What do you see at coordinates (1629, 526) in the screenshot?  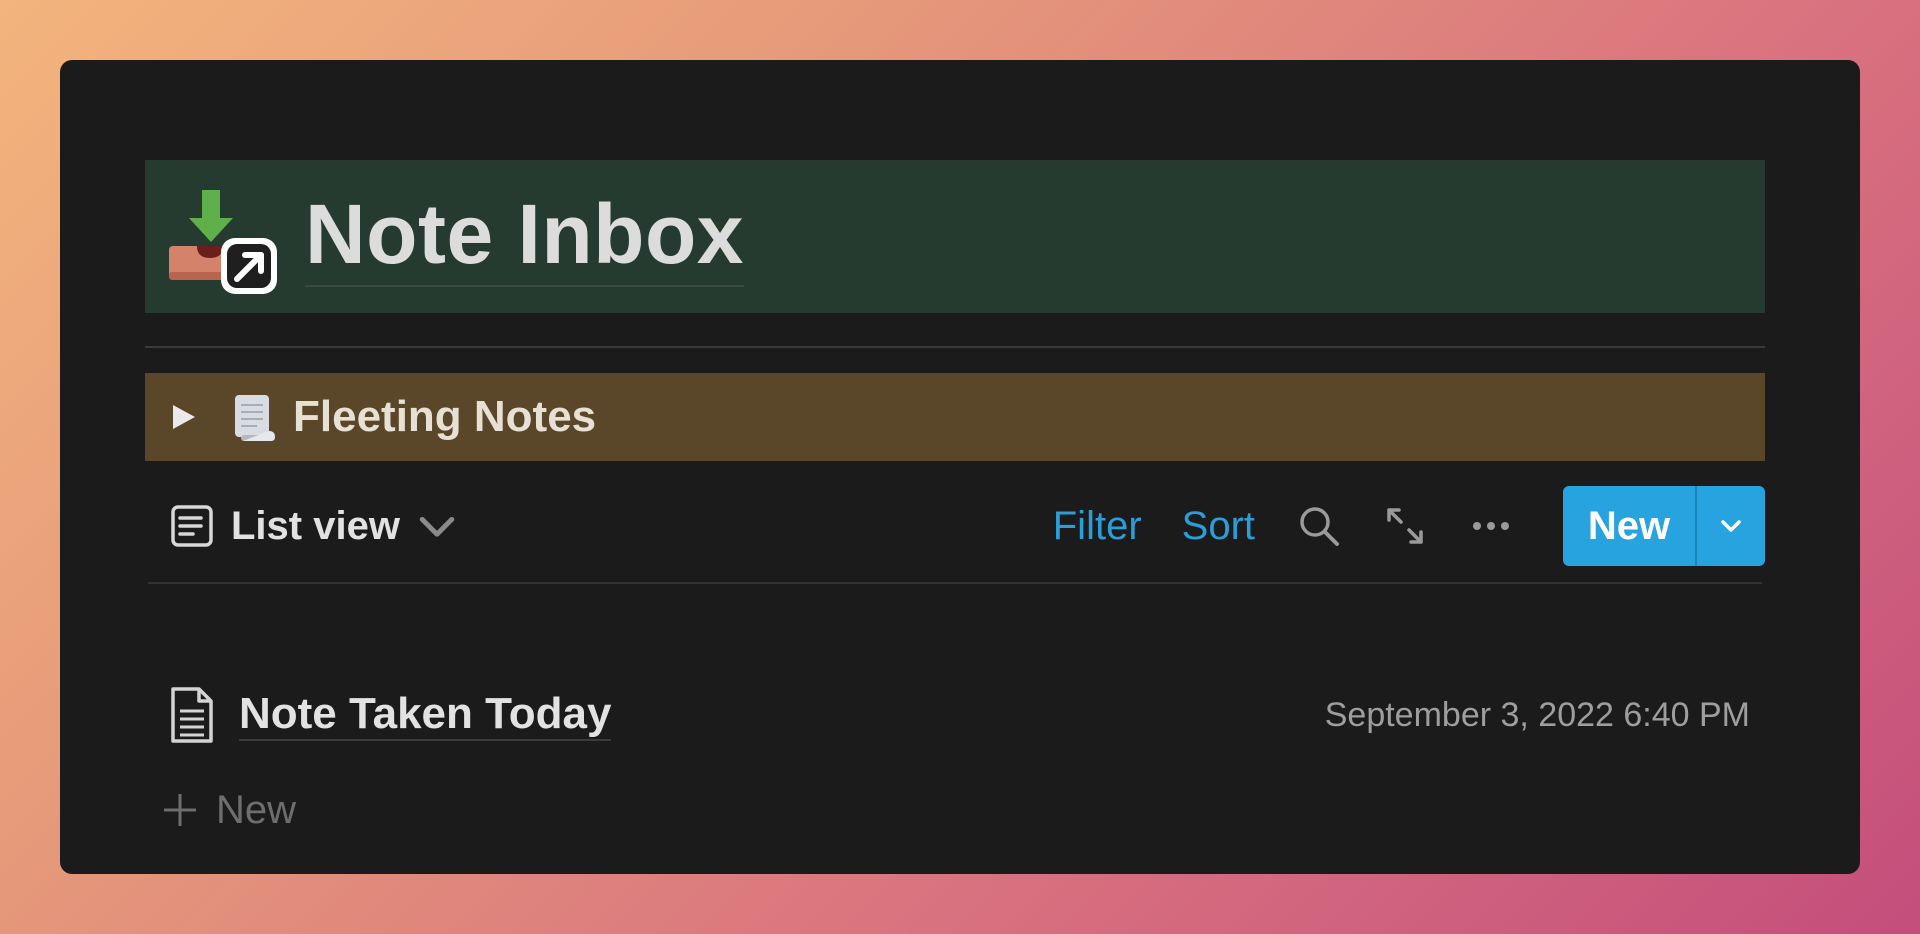 I see `new-button: New` at bounding box center [1629, 526].